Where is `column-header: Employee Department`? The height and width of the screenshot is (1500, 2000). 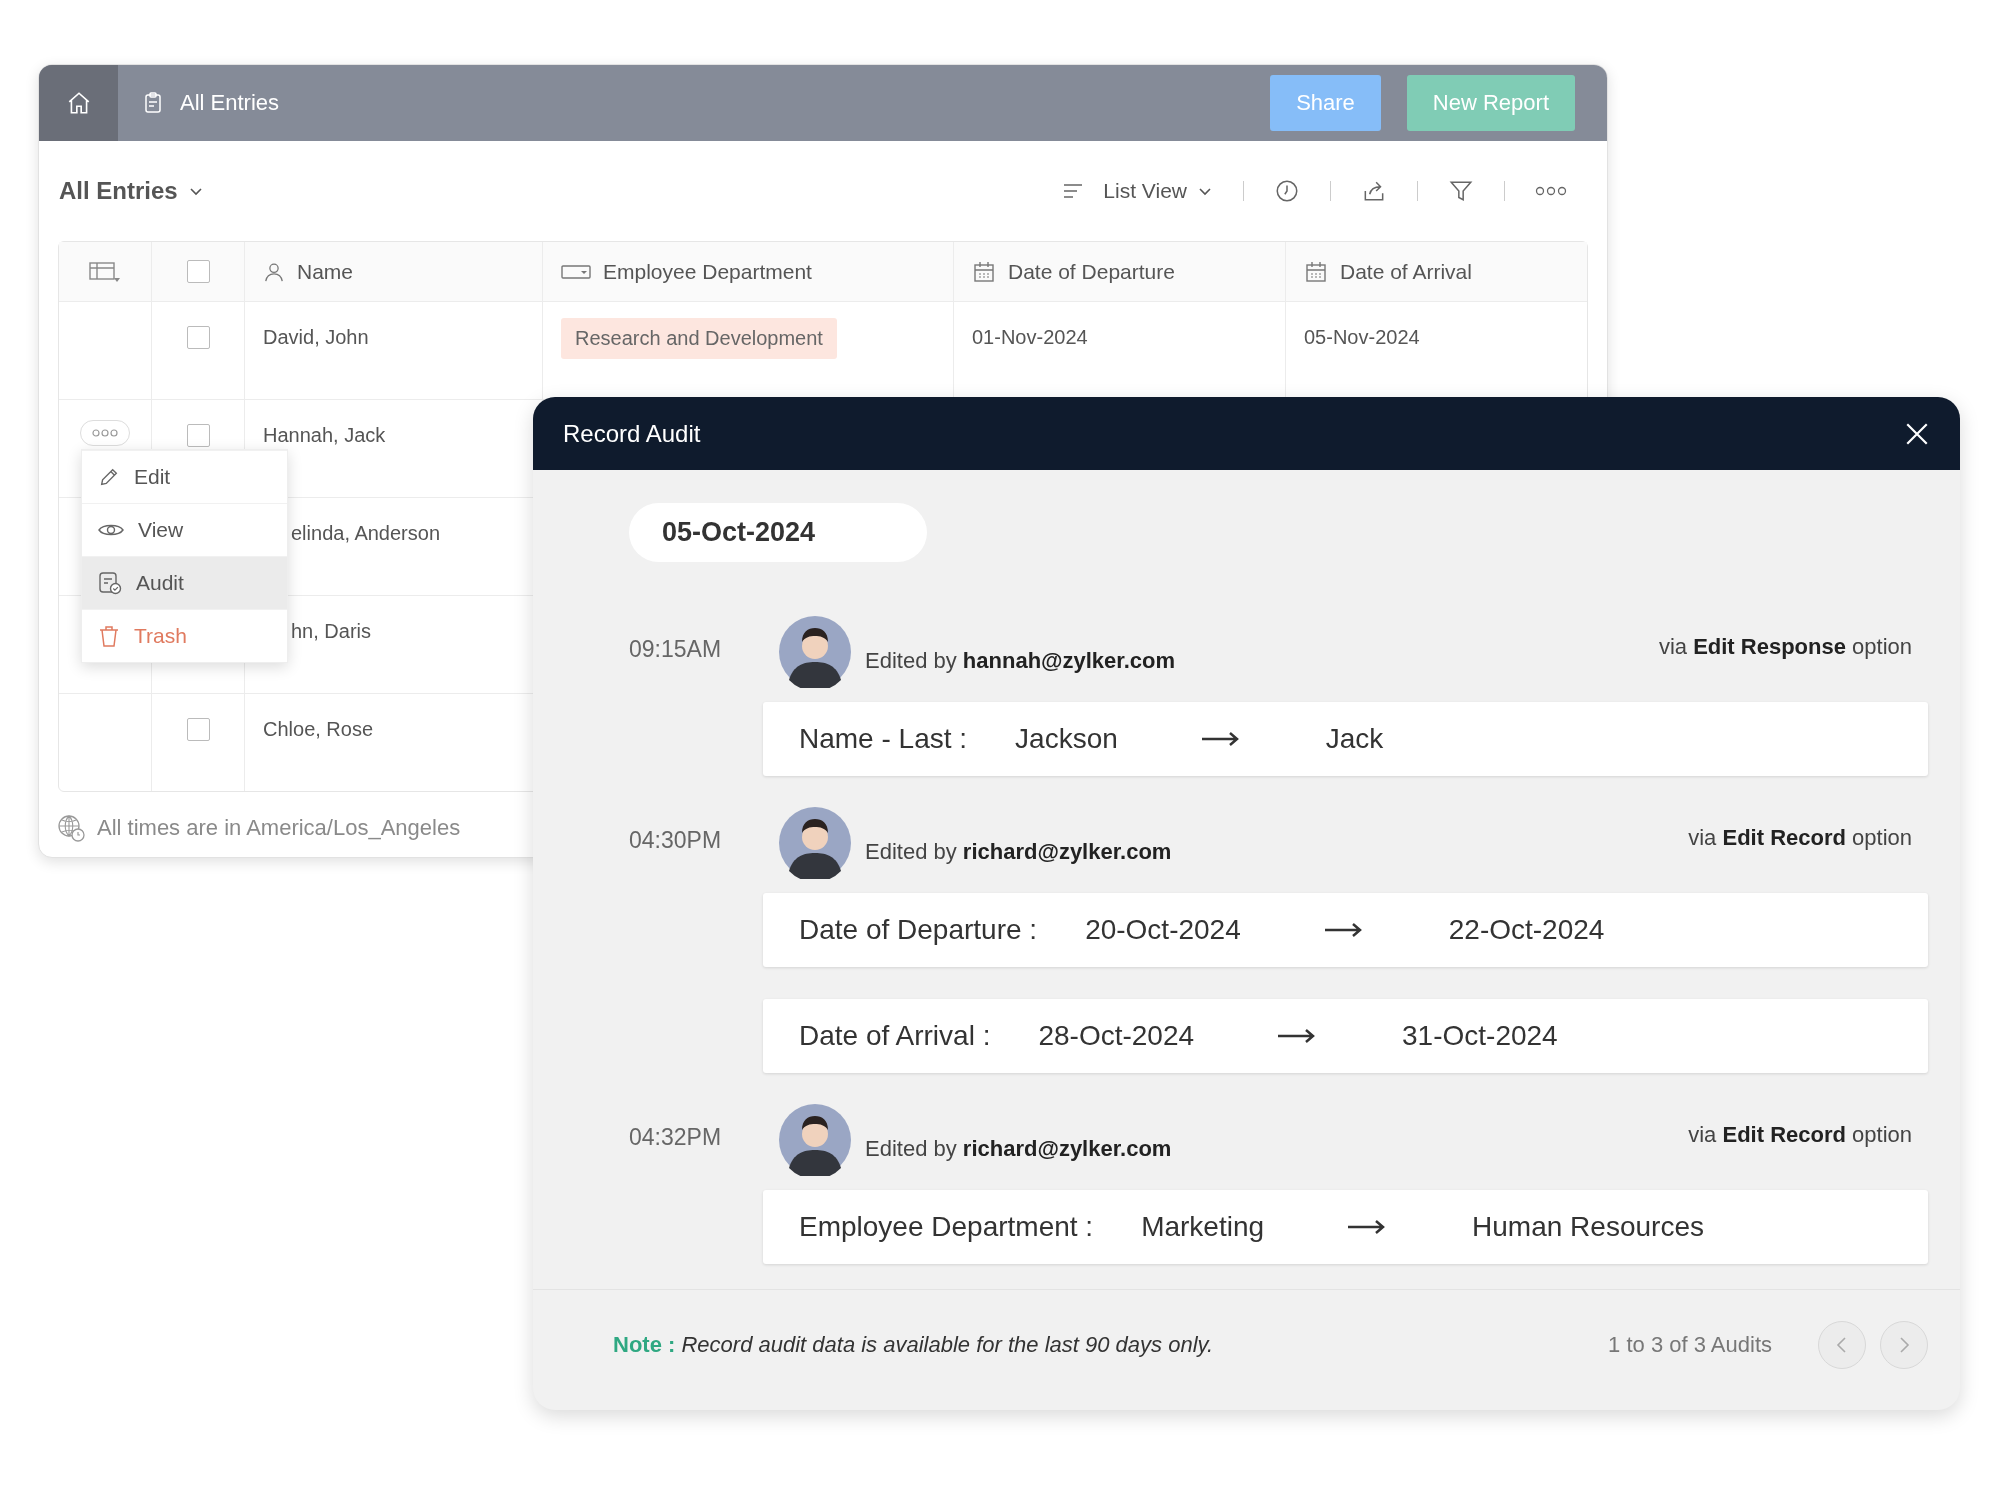
column-header: Employee Department is located at coordinates (707, 271).